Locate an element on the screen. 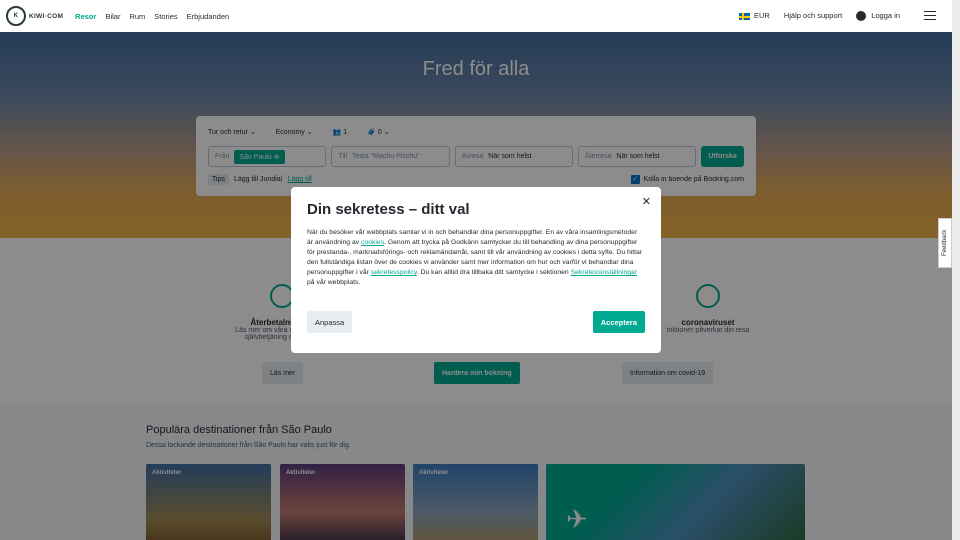 This screenshot has height=540, width=960. nav-erbjudanden: Erbjudanden is located at coordinates (208, 16).